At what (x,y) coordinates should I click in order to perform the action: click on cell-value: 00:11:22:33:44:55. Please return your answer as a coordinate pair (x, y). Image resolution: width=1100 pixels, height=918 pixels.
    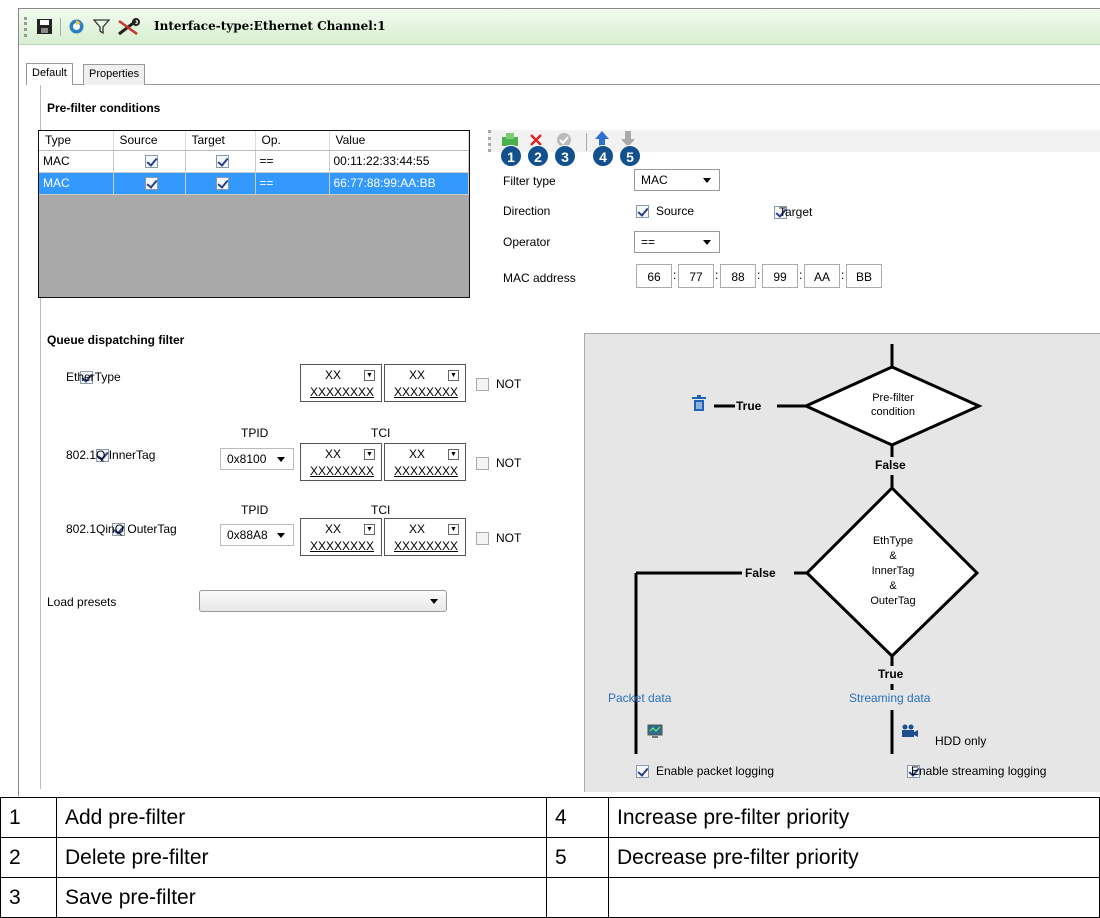
    Looking at the image, I should click on (399, 161).